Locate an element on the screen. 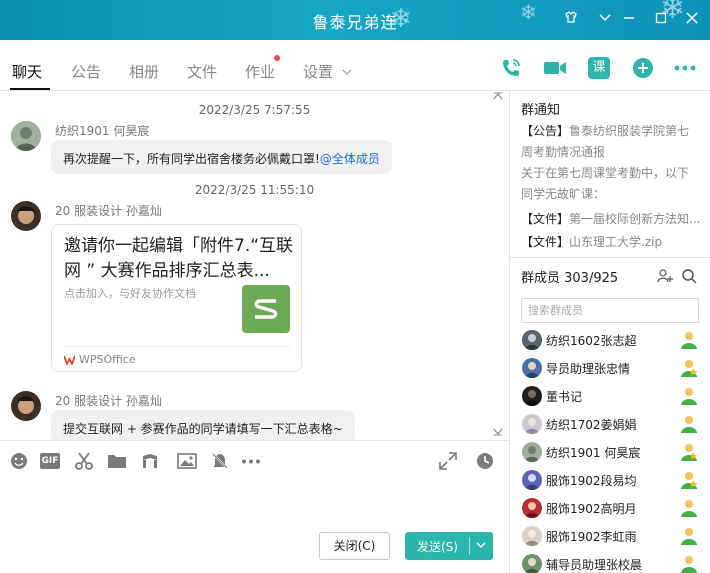  notice-title: 群通知 is located at coordinates (541, 110).